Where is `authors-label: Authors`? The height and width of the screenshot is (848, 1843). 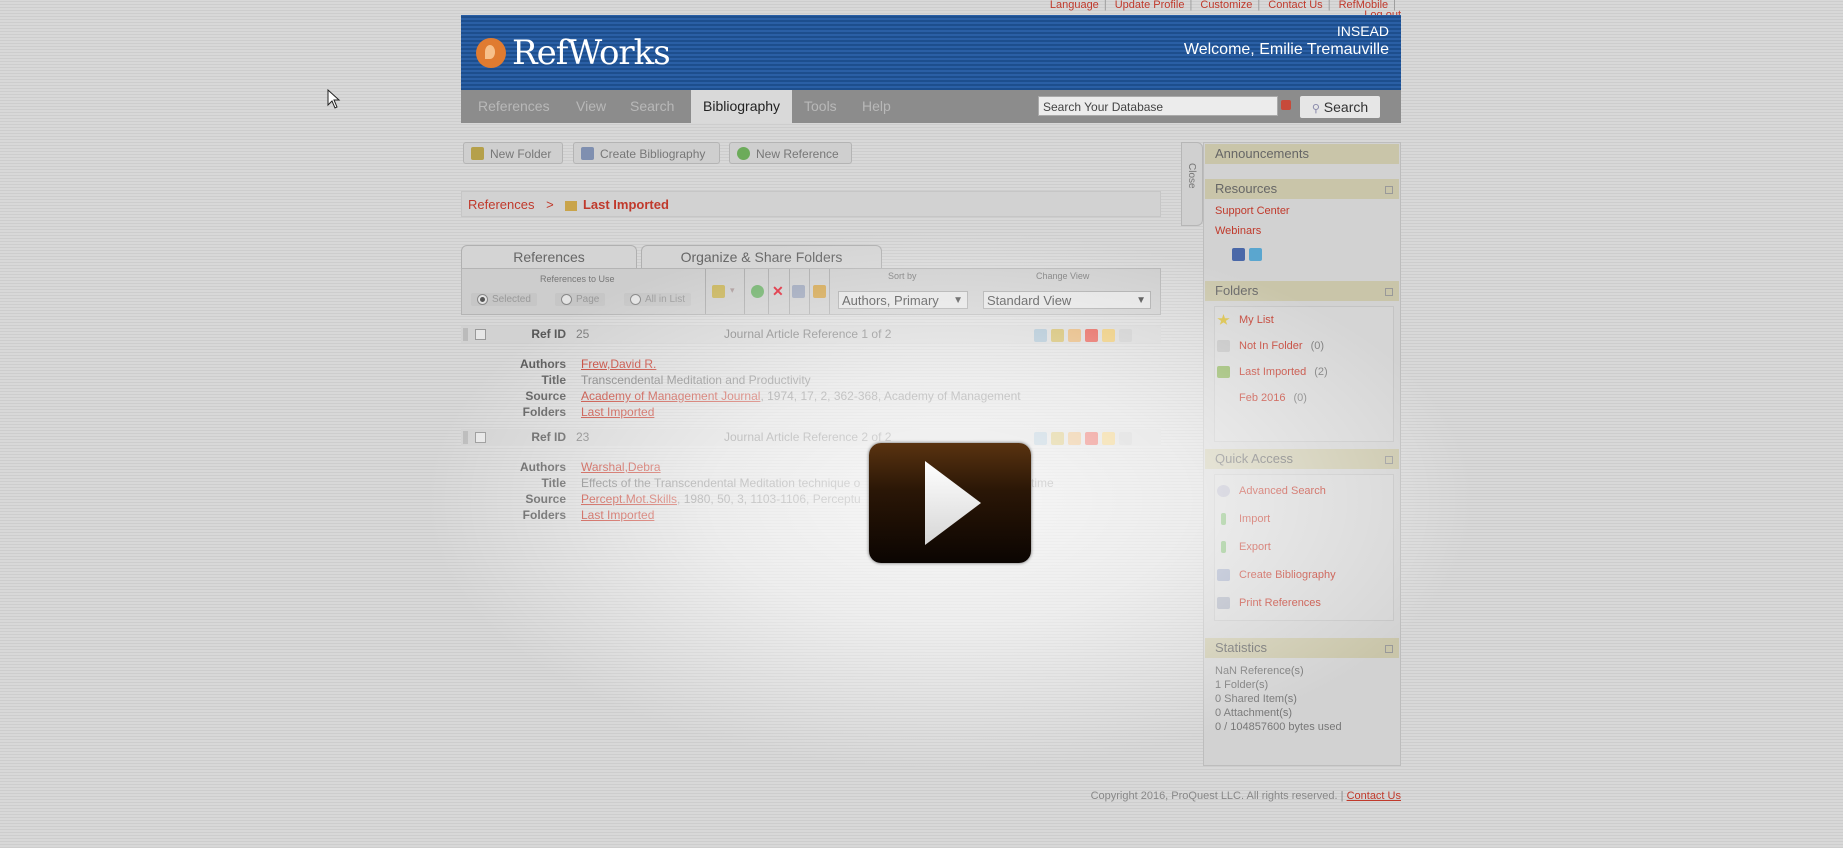
authors-label: Authors is located at coordinates (543, 364).